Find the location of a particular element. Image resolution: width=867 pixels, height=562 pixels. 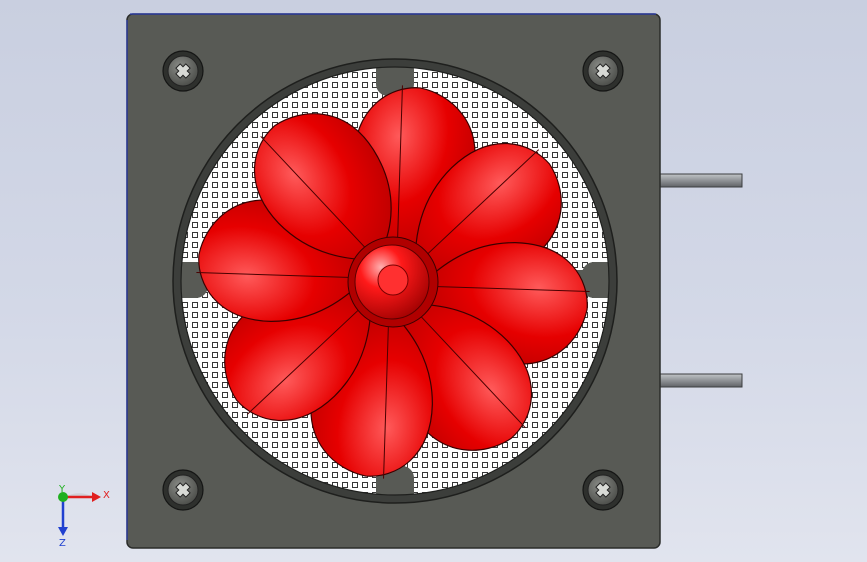

z-axis-label: Z is located at coordinates (62, 543).